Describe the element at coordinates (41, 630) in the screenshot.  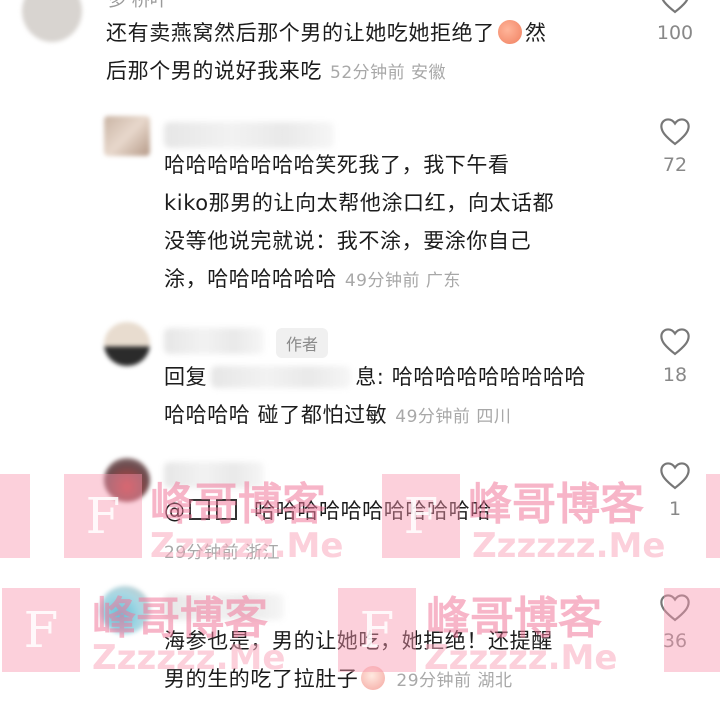
I see `watermark-logo: F` at that location.